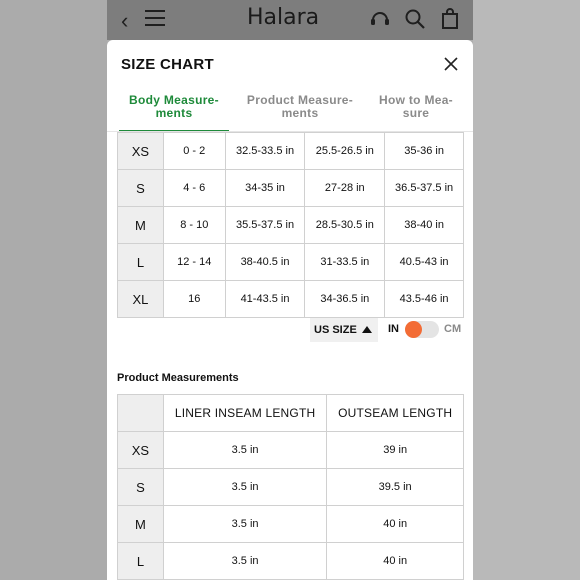  I want to click on us-size-dropdown: US SIZE, so click(344, 330).